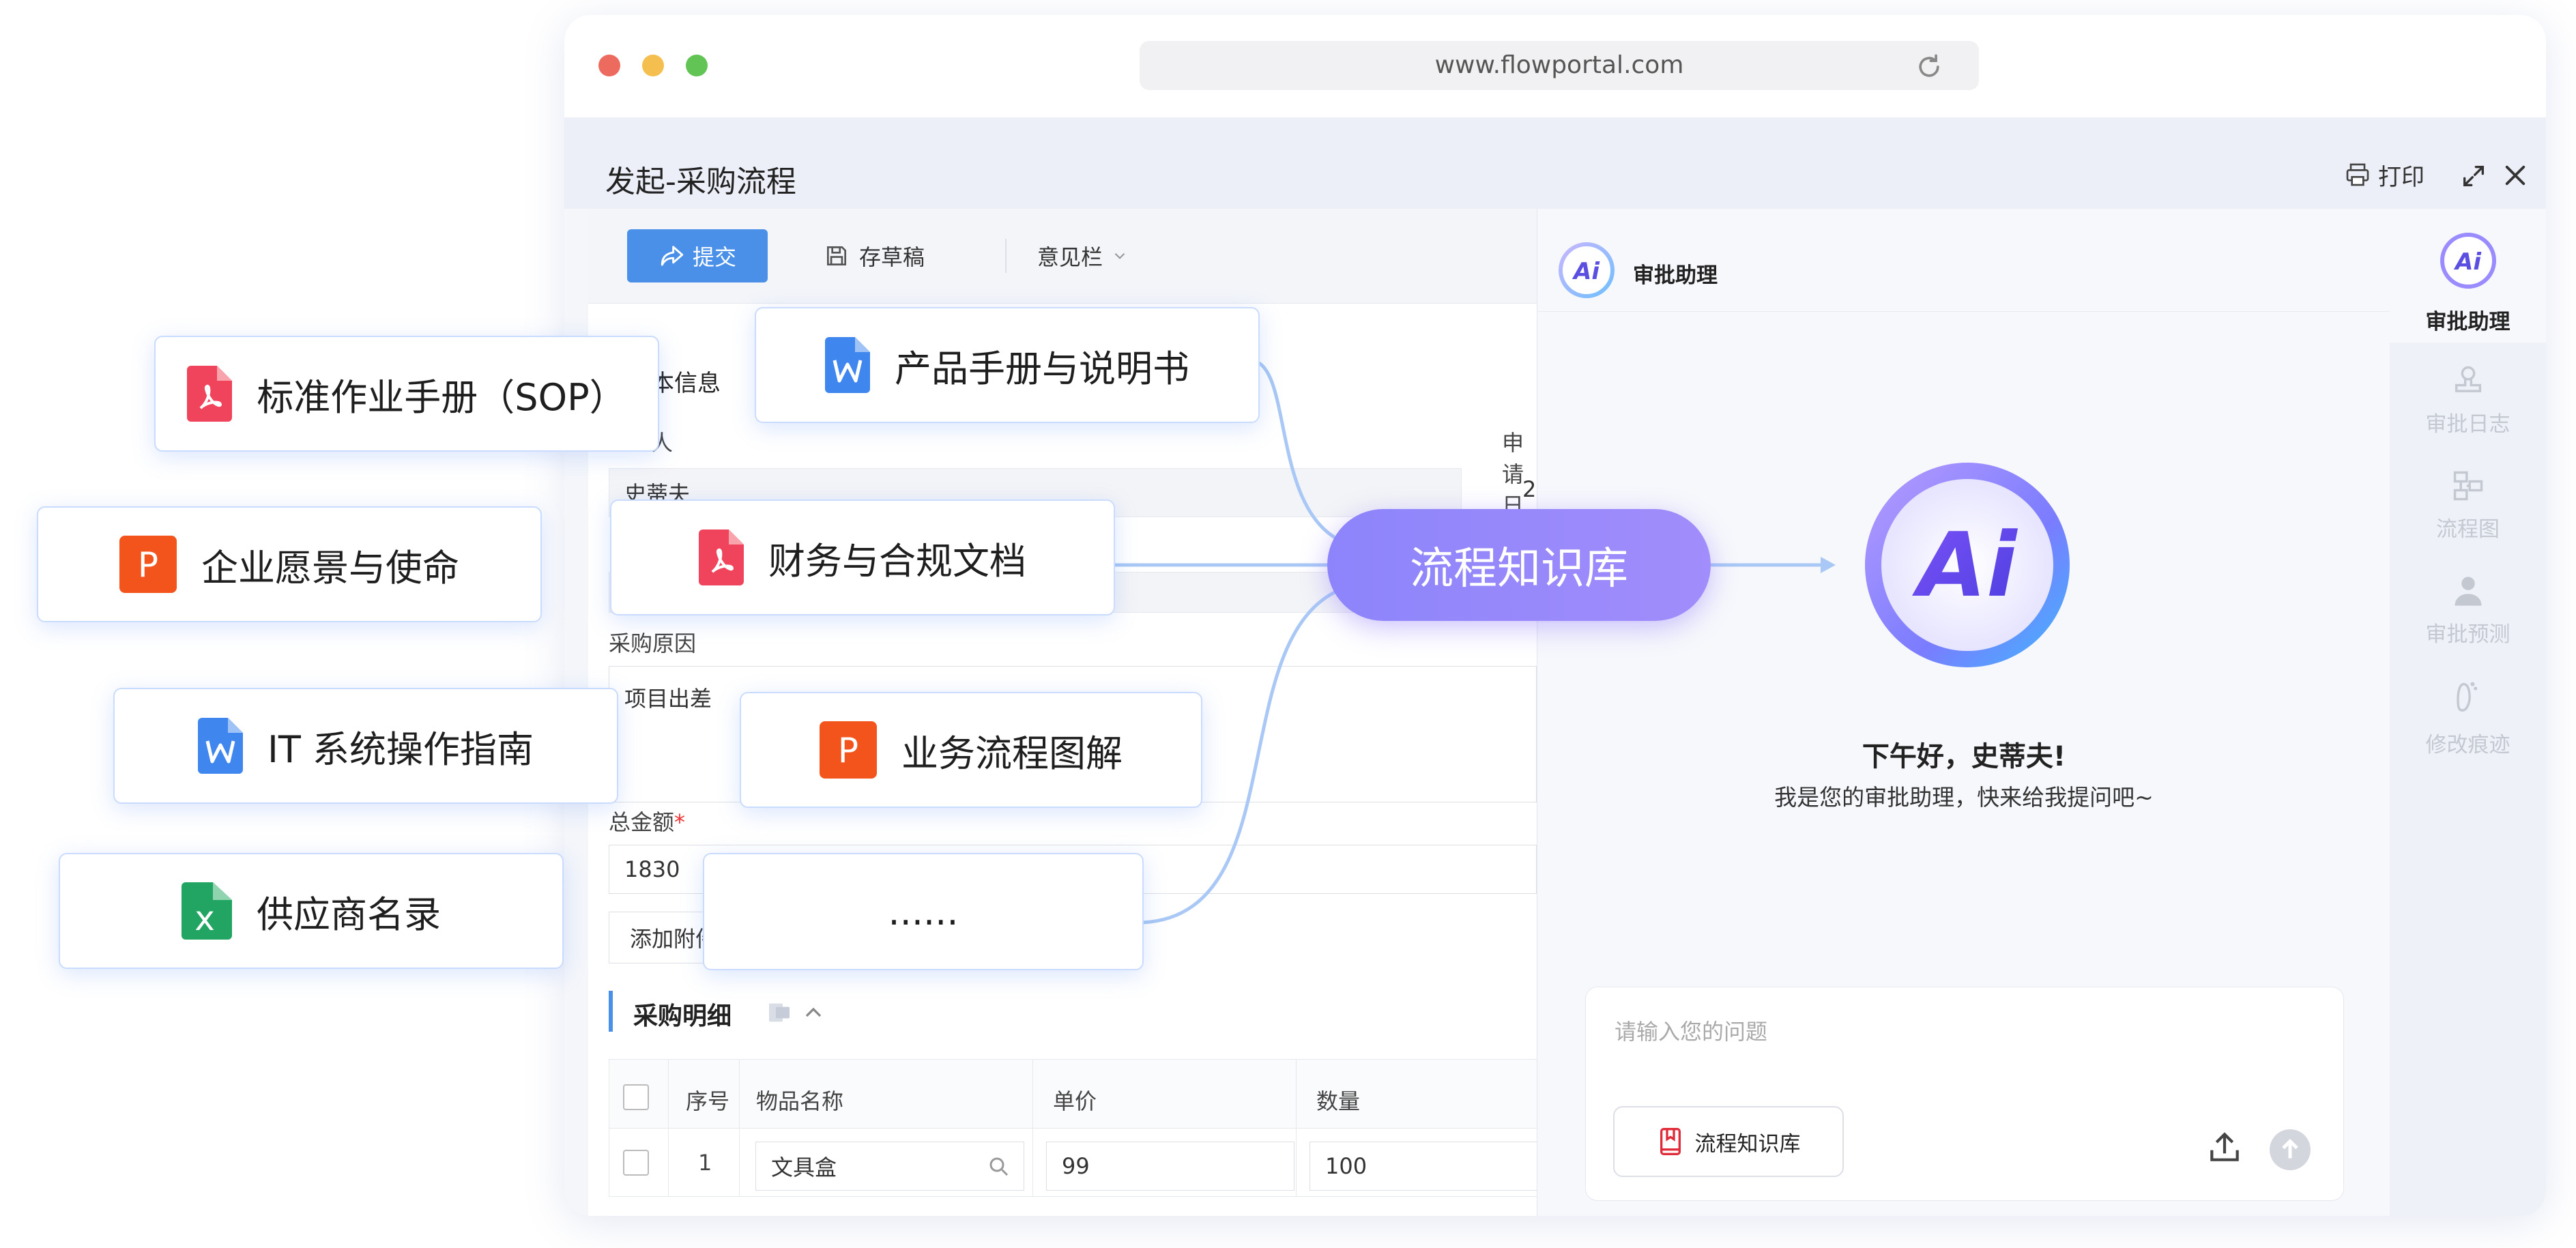  I want to click on knowledge-base-node: 流程知识库, so click(1519, 565).